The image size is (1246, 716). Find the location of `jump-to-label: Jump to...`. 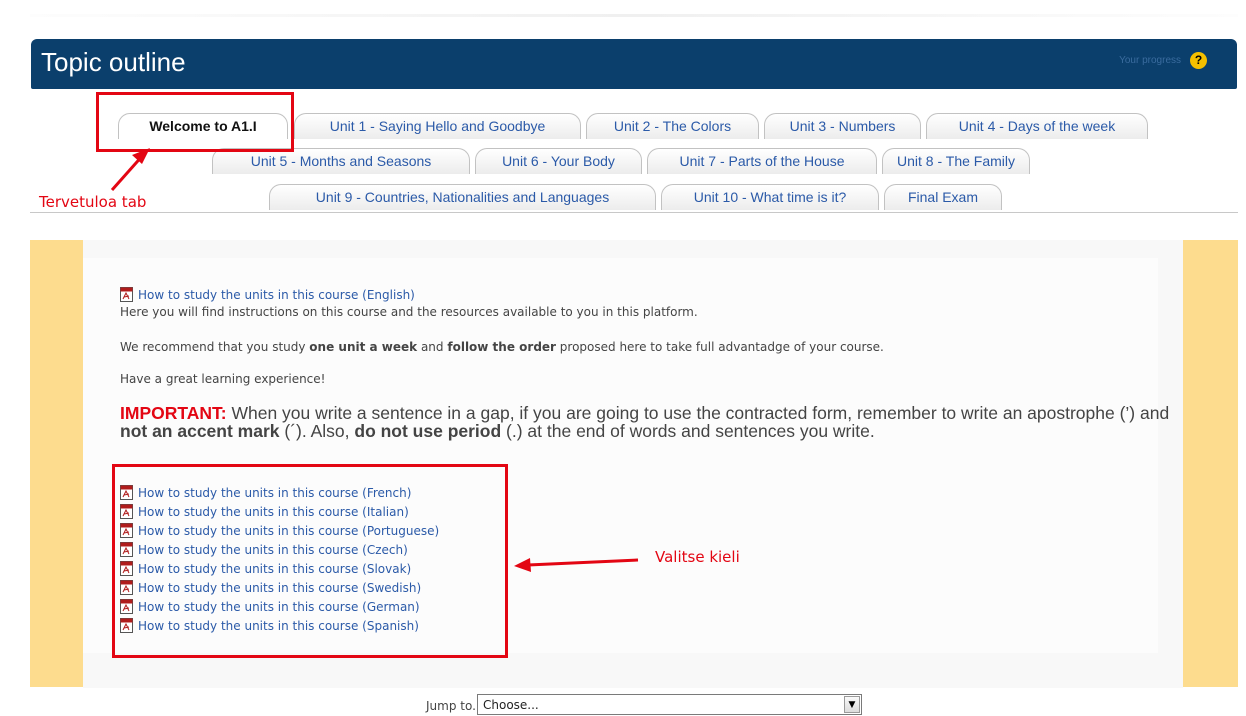

jump-to-label: Jump to... is located at coordinates (455, 706).